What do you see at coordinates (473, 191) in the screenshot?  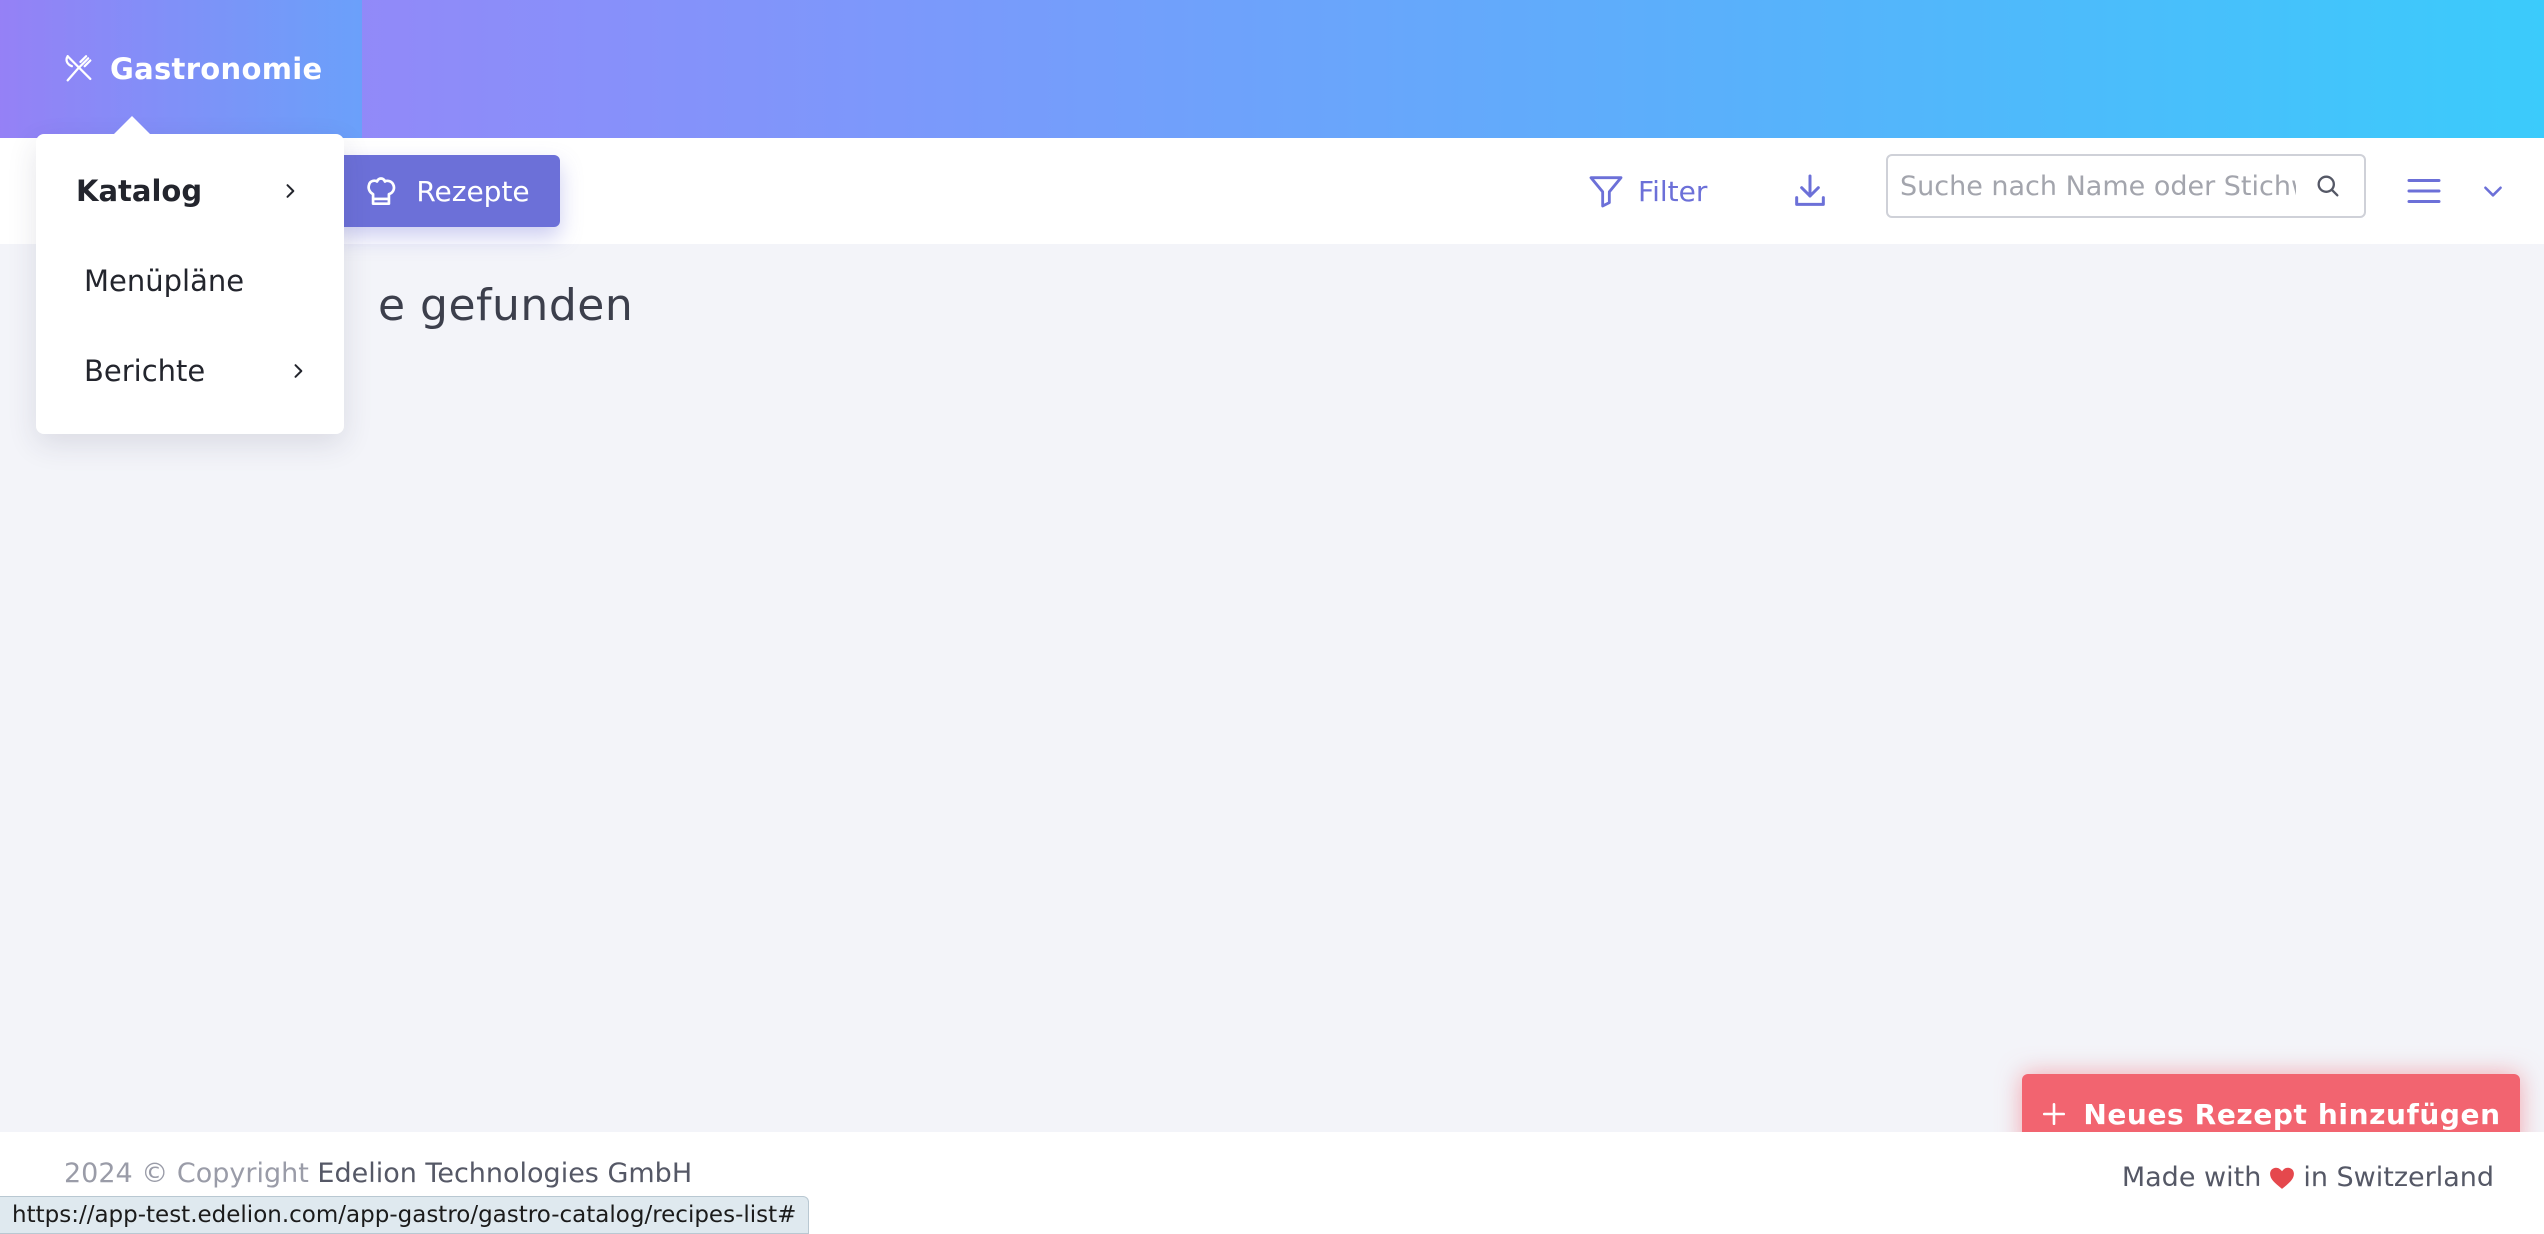 I see `rezepte-label: Rezepte` at bounding box center [473, 191].